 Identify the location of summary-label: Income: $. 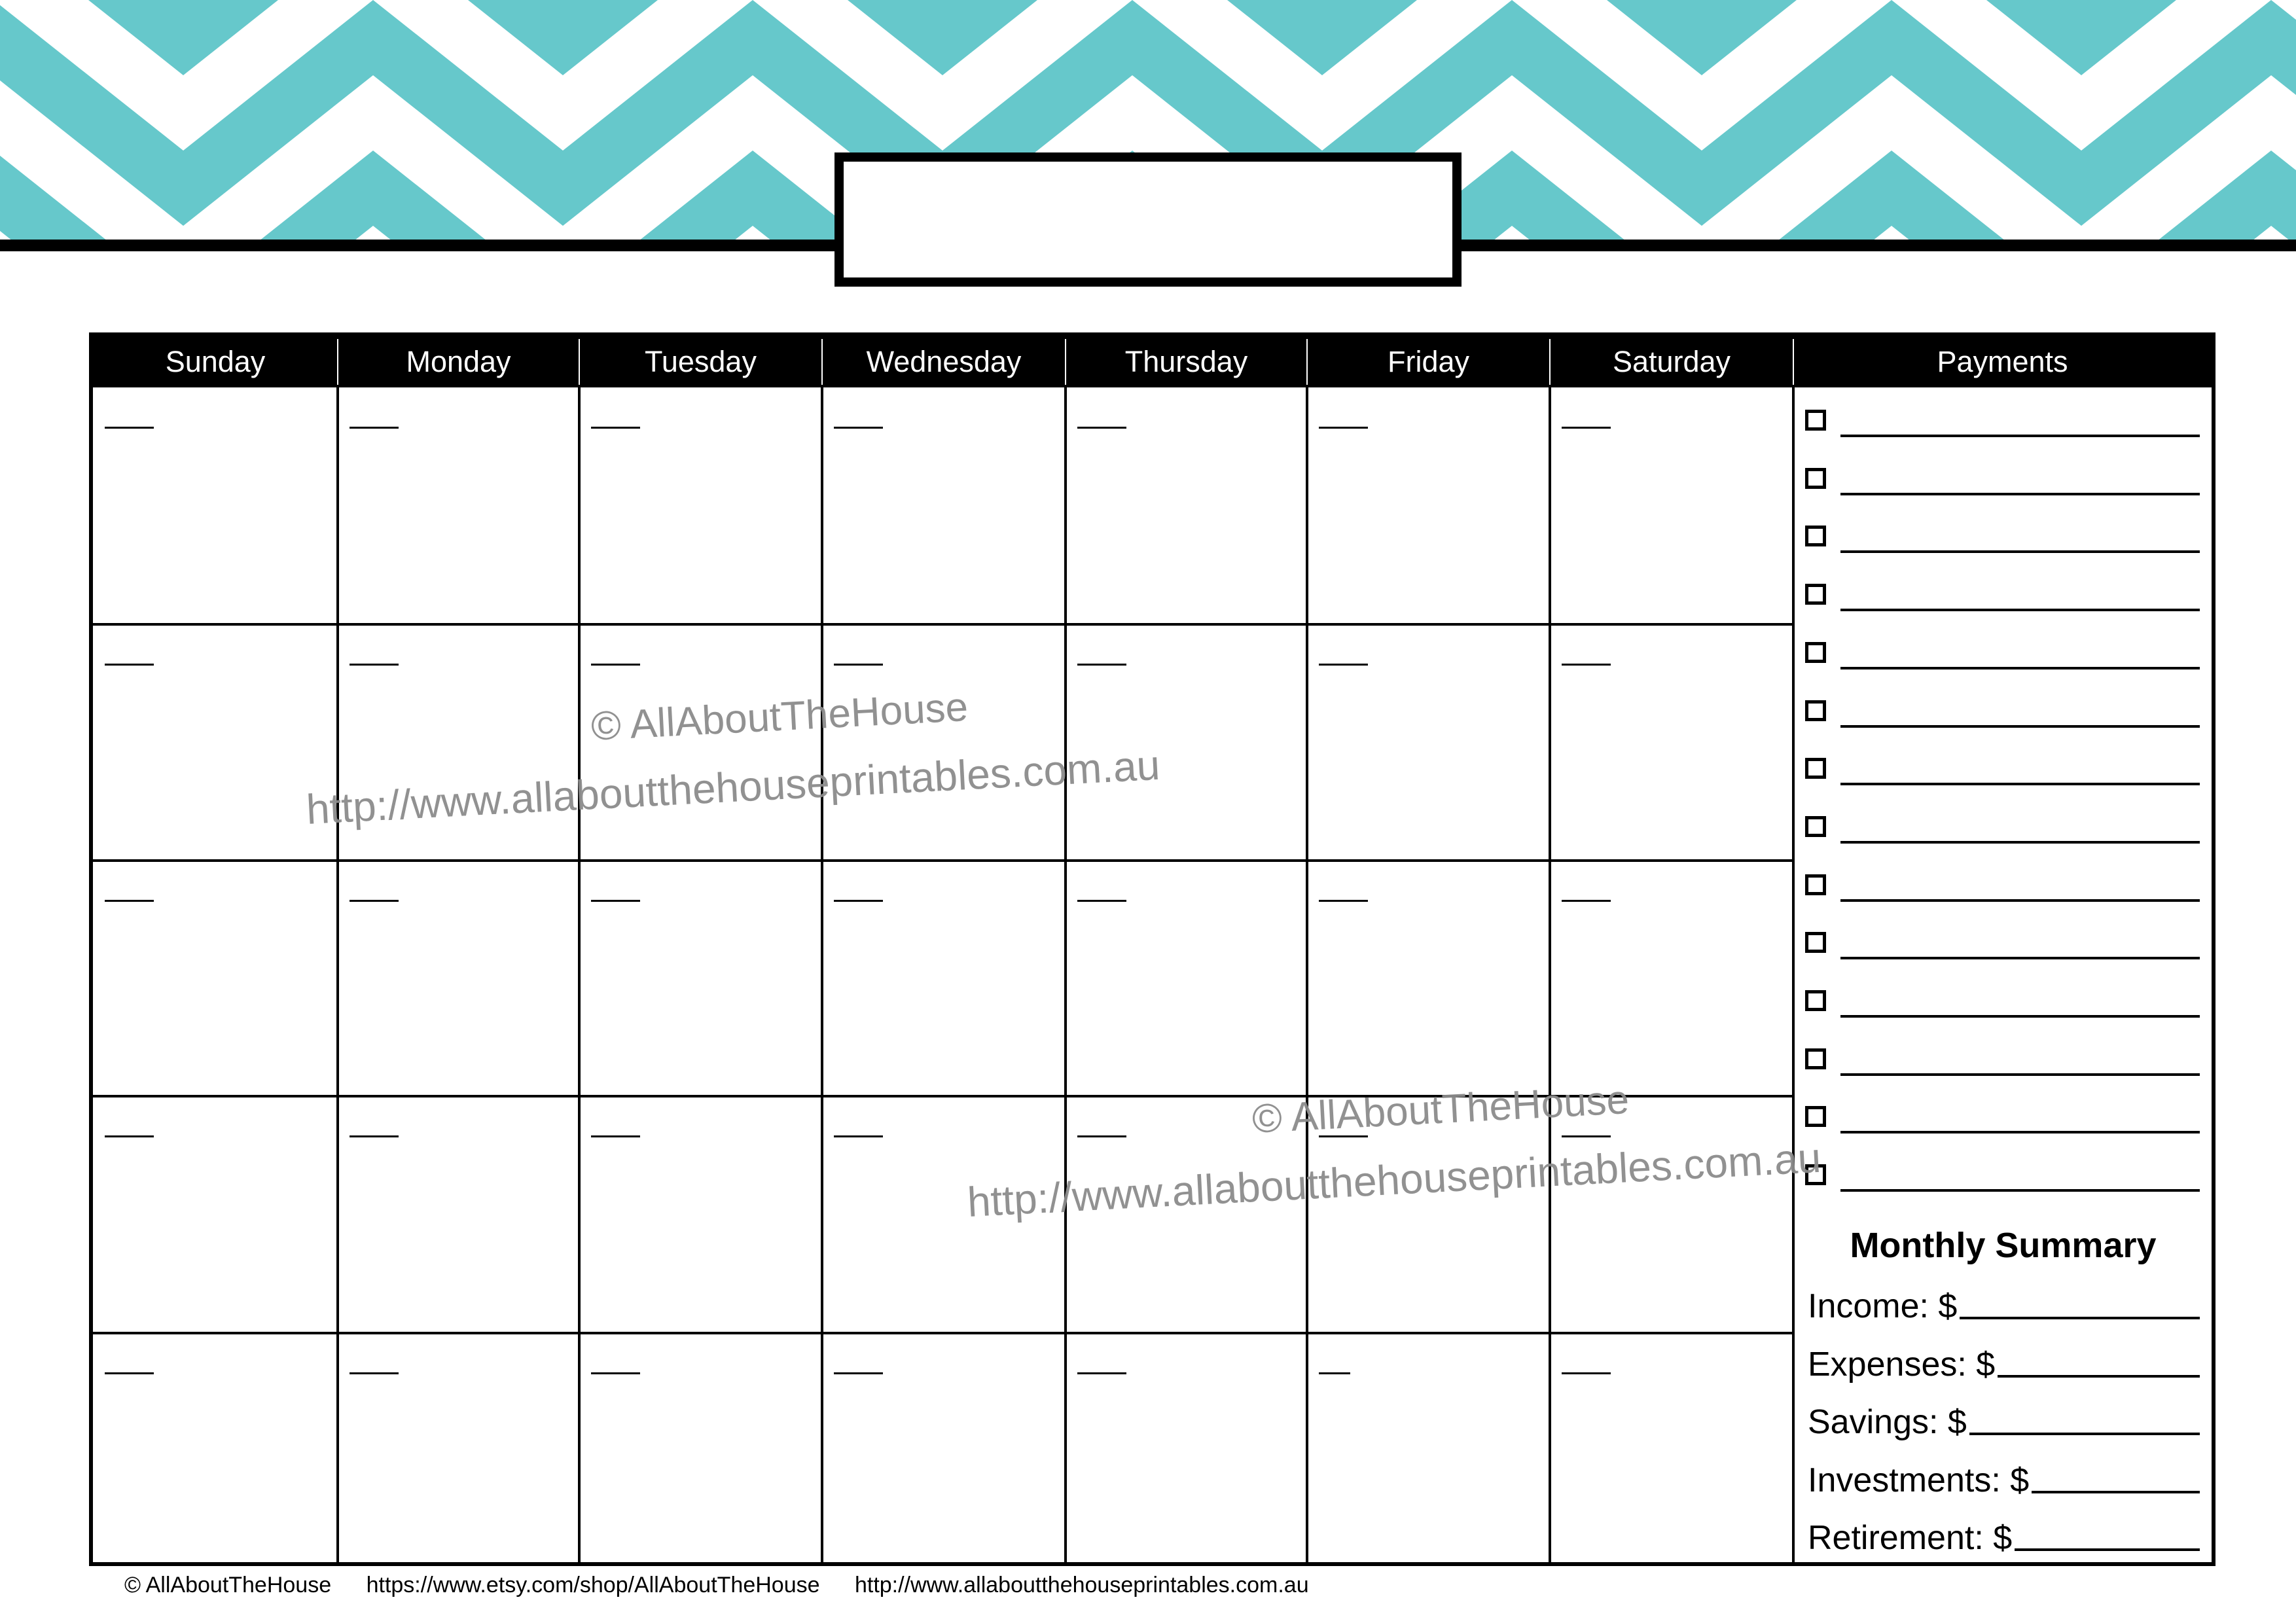
(1883, 1306).